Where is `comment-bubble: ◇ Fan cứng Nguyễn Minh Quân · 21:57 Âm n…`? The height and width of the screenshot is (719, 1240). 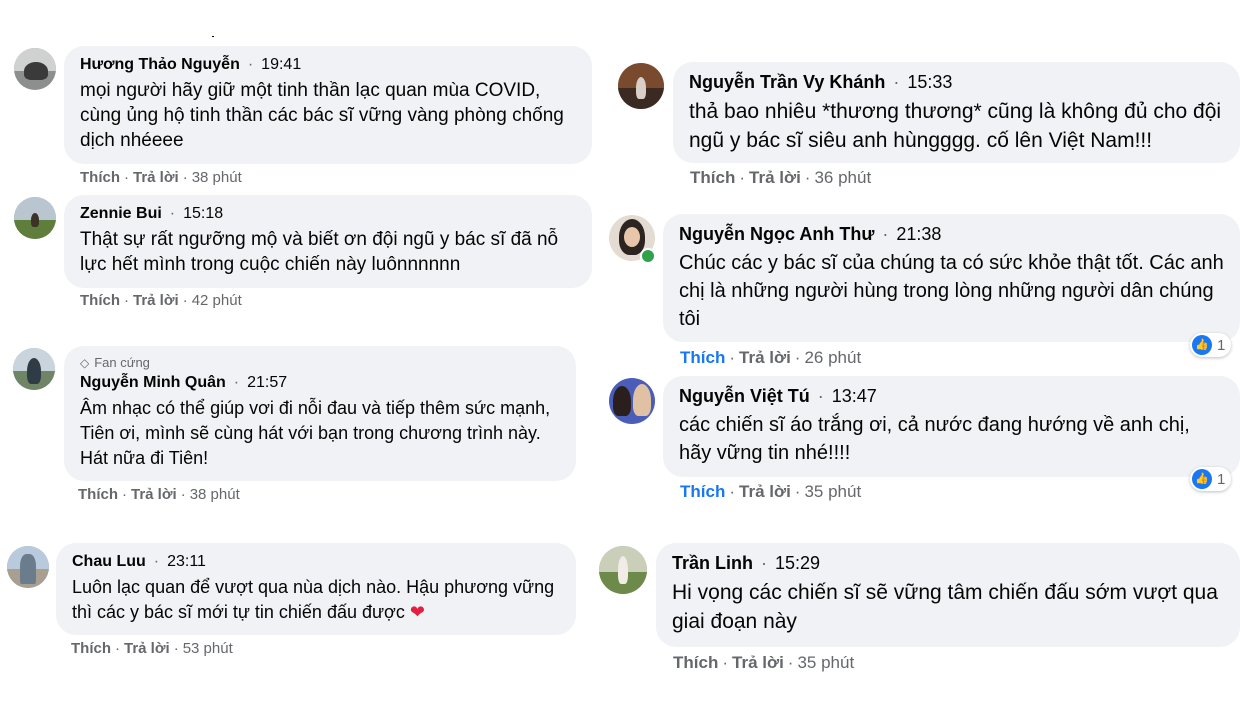 comment-bubble: ◇ Fan cứng Nguyễn Minh Quân · 21:57 Âm n… is located at coordinates (320, 413).